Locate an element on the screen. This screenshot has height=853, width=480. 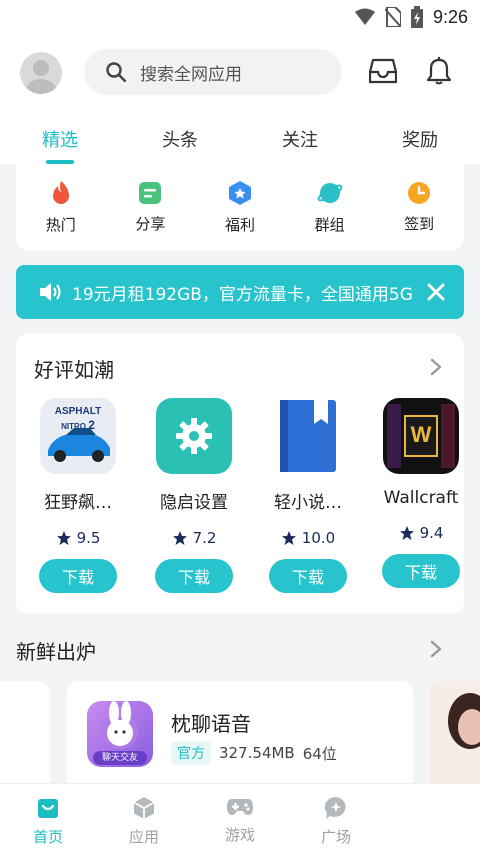
featured-title: 好评如潮 is located at coordinates (74, 370).